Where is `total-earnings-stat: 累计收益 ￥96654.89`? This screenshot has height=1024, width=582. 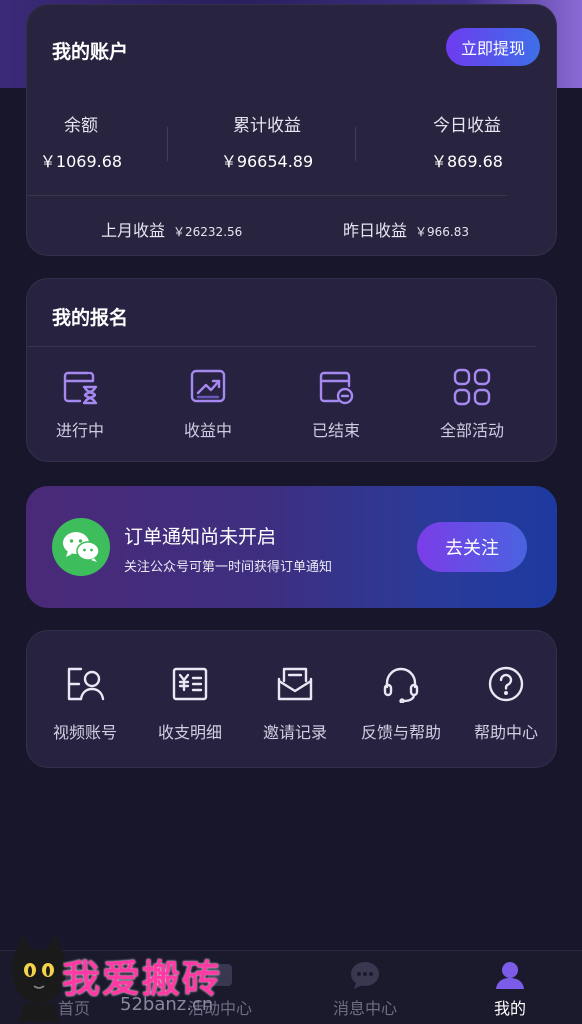 total-earnings-stat: 累计收益 ￥96654.89 is located at coordinates (267, 141).